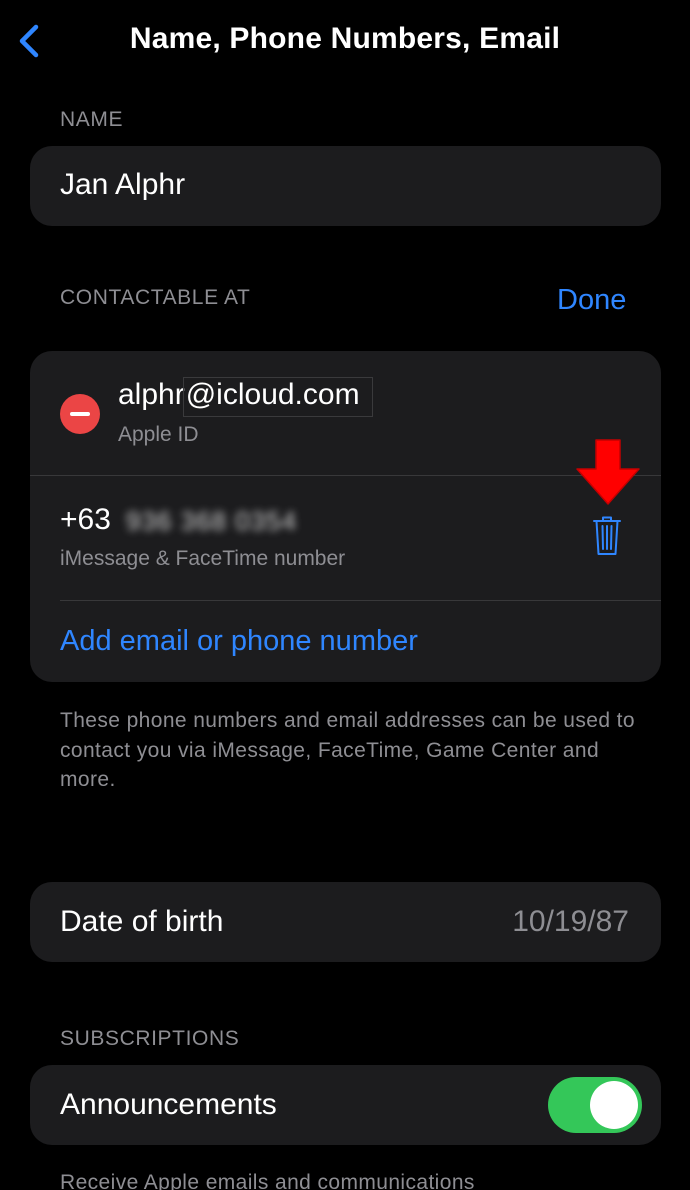 Image resolution: width=690 pixels, height=1190 pixels. I want to click on page-title: Name, Phone Numbers, Email, so click(345, 38).